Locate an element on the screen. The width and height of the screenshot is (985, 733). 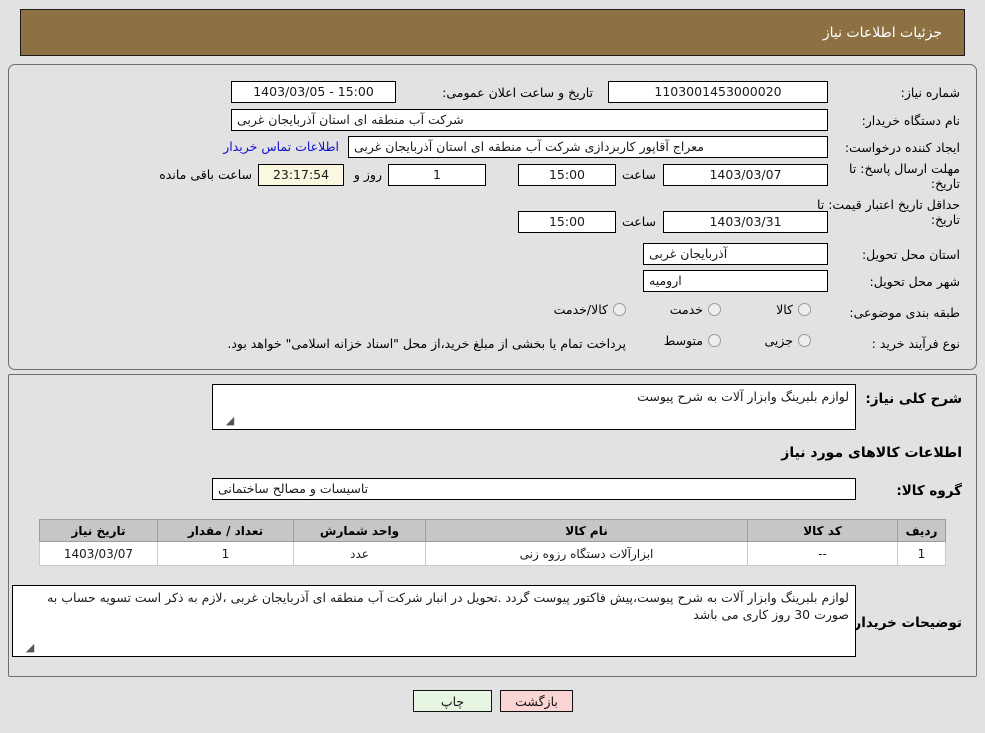
radio-process-type-jozee: جزیی is located at coordinates (787, 340).